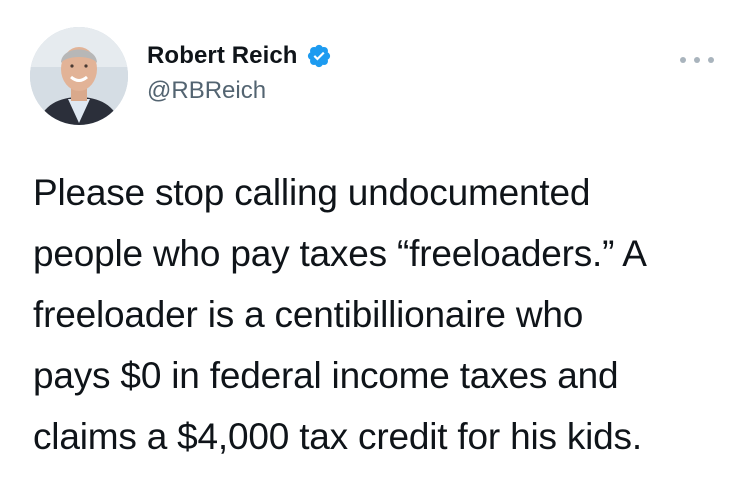 The image size is (750, 484). What do you see at coordinates (312, 192) in the screenshot?
I see `tweet-text-line: Please stop calling undocumented` at bounding box center [312, 192].